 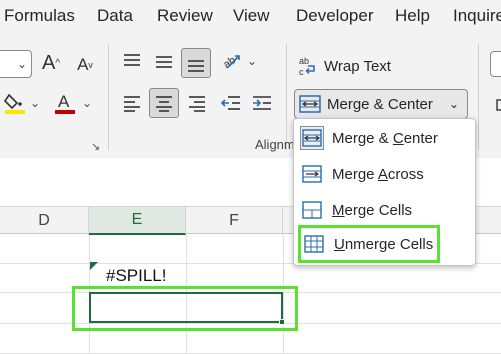 I want to click on alignment-group-label: Alignm, so click(x=275, y=144).